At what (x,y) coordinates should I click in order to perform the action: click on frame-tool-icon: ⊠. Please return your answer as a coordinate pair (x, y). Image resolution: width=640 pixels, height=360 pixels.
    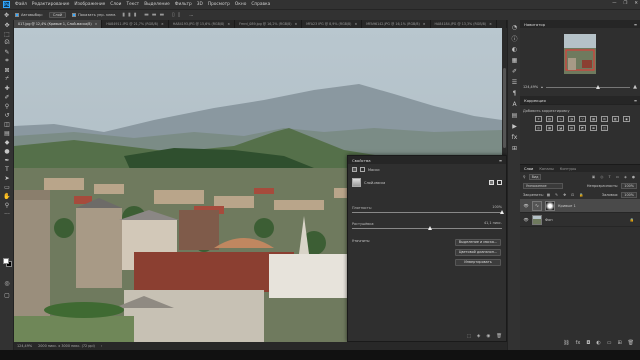
    Looking at the image, I should click on (7, 70).